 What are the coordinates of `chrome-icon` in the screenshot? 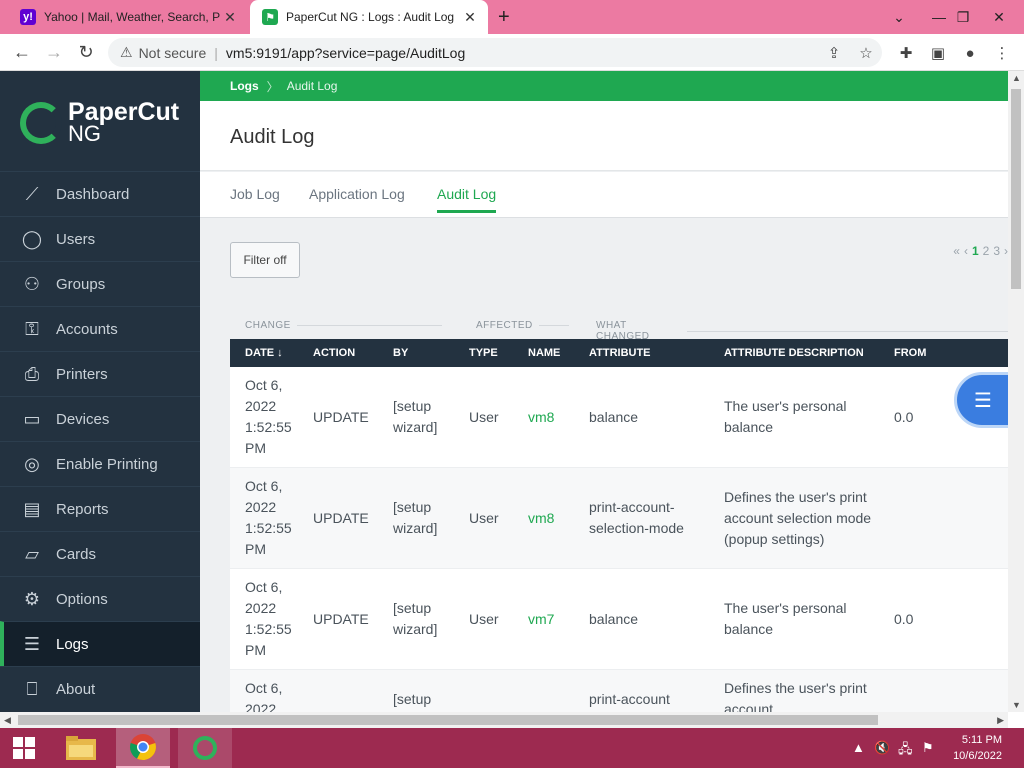 It's located at (143, 747).